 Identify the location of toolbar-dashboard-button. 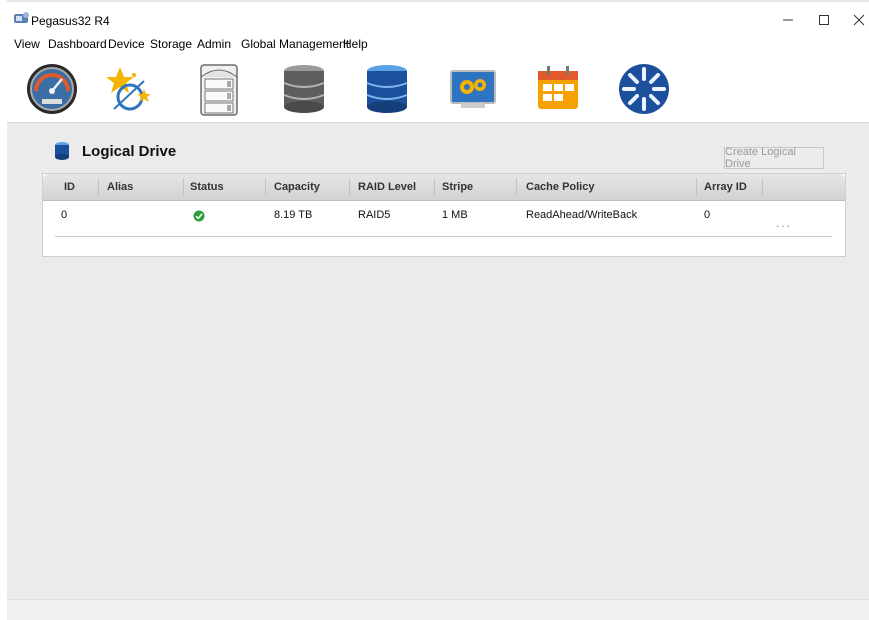
(52, 89).